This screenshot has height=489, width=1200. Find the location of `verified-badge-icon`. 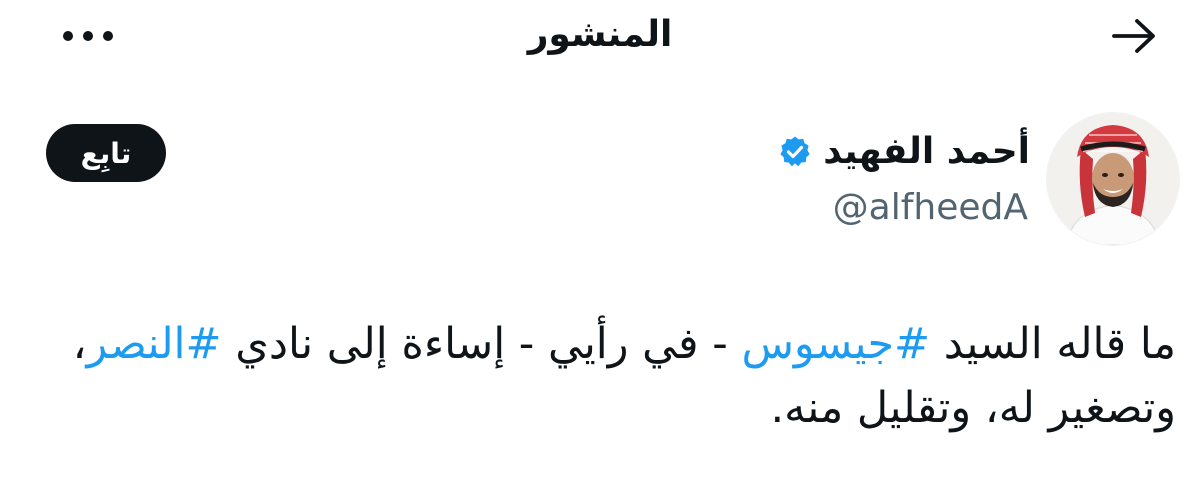

verified-badge-icon is located at coordinates (795, 152).